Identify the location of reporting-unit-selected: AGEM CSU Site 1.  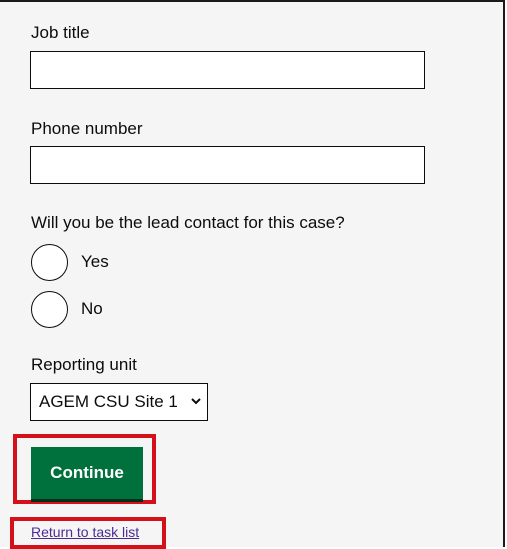
(108, 401).